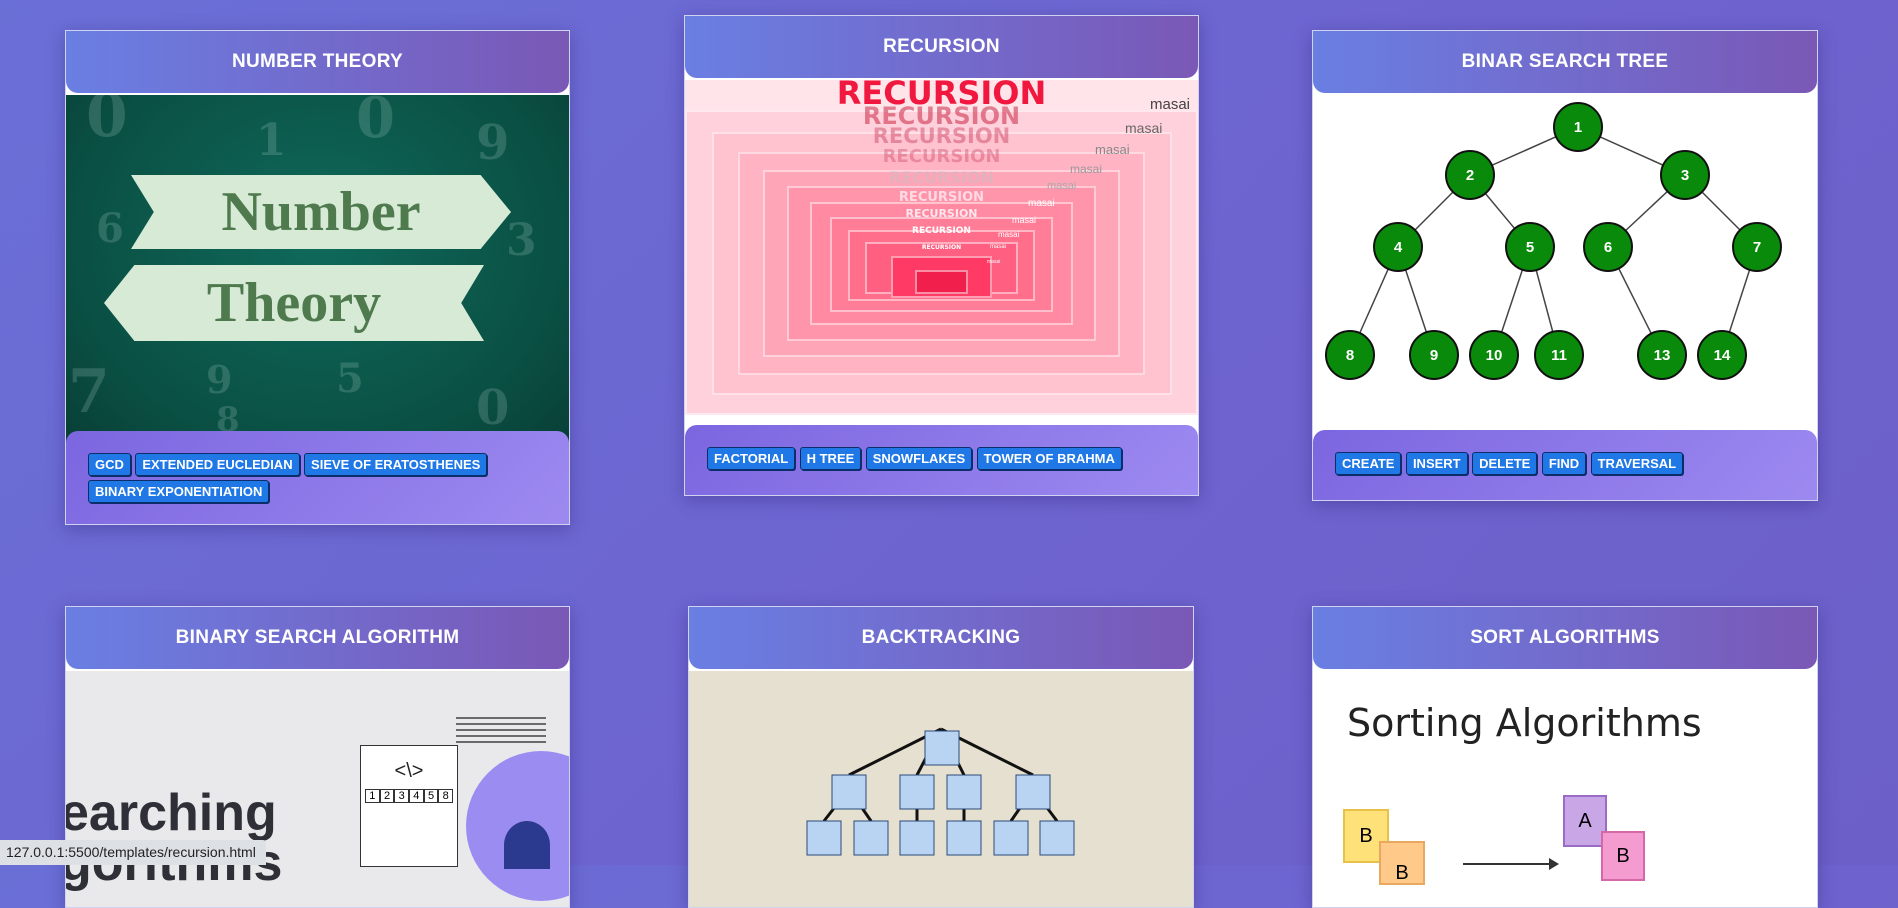 The height and width of the screenshot is (908, 1898). Describe the element at coordinates (217, 464) in the screenshot. I see `tag-extended-euclidean: EXTENDED EUCLEDIAN` at that location.